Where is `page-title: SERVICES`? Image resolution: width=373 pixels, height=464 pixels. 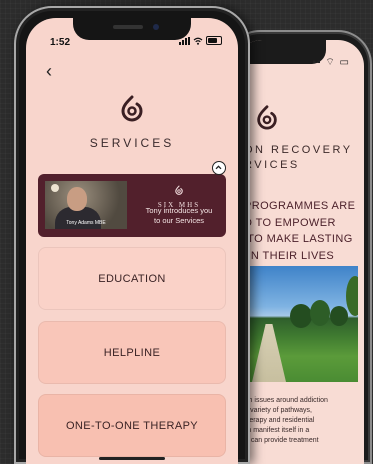 page-title: SERVICES is located at coordinates (132, 143).